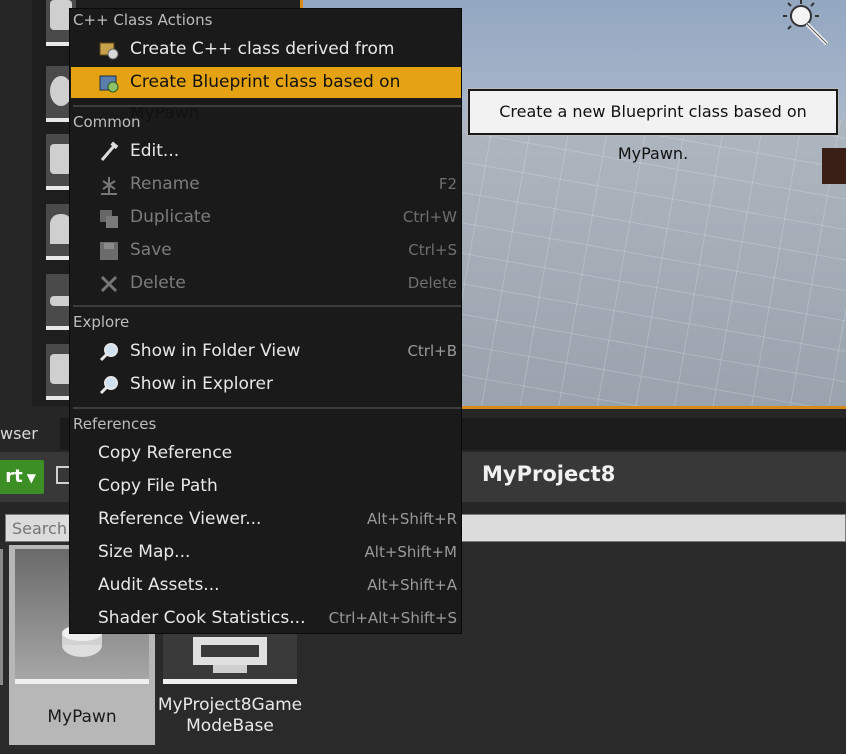 This screenshot has height=754, width=846. I want to click on menu-item-label: Create Blueprint class based on MyPawn, so click(265, 97).